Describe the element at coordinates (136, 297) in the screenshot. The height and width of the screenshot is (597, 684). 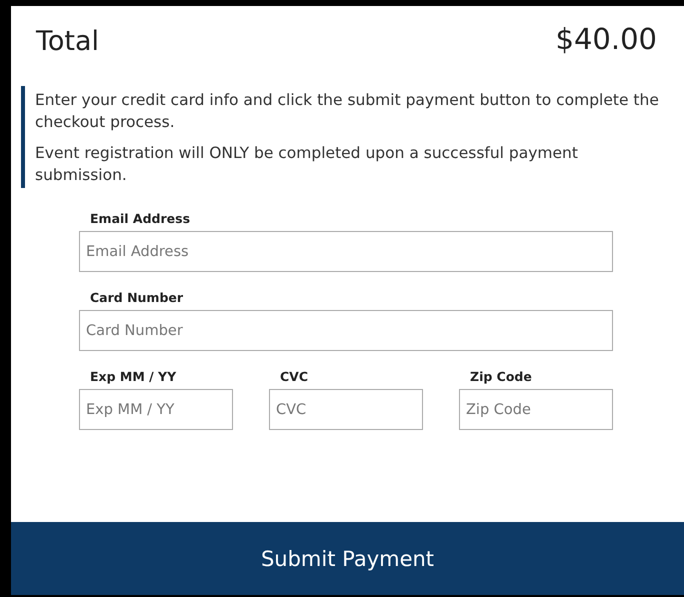
I see `field-label: Card Number` at that location.